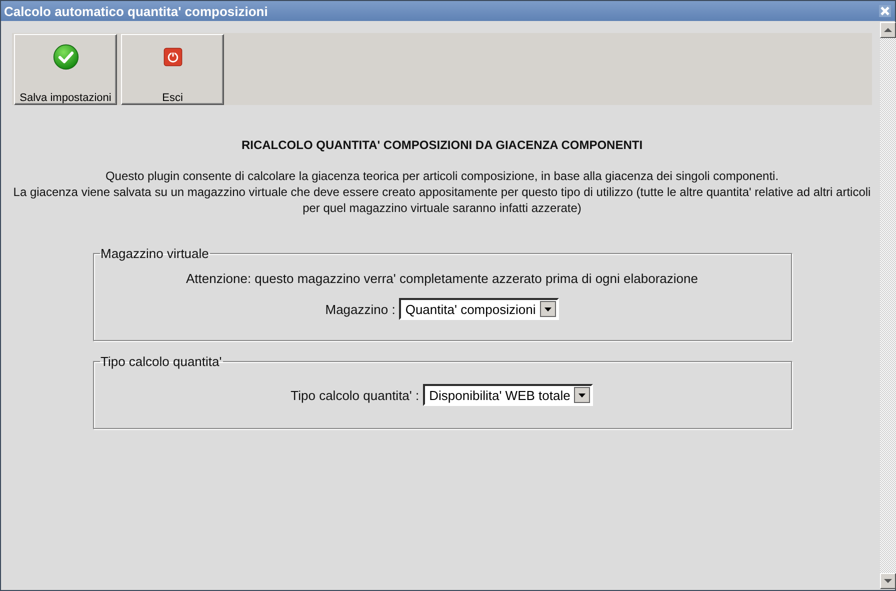 The image size is (896, 591). Describe the element at coordinates (65, 57) in the screenshot. I see `checkmark-icon` at that location.